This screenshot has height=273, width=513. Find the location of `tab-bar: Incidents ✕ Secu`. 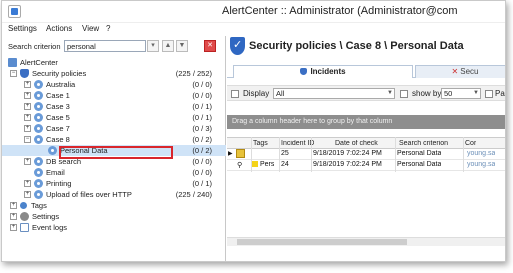

tab-bar: Incidents ✕ Secu is located at coordinates (366, 71).